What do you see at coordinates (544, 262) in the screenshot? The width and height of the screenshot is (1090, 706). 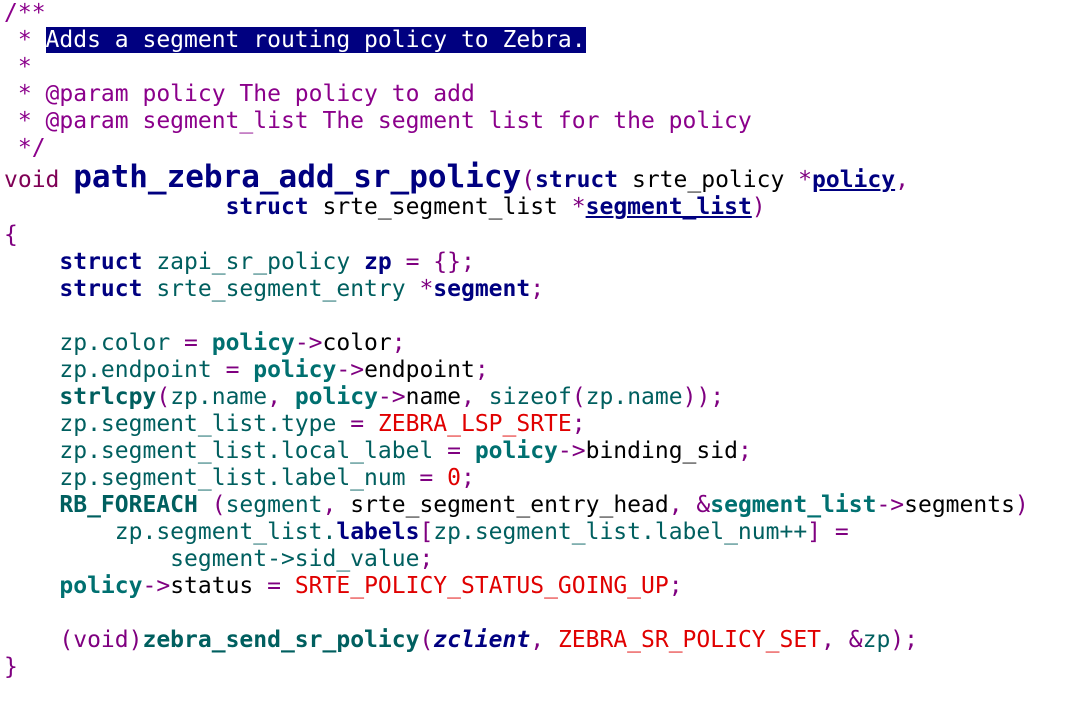 I see `code-line: struct zapi_sr_policy zp = {};` at bounding box center [544, 262].